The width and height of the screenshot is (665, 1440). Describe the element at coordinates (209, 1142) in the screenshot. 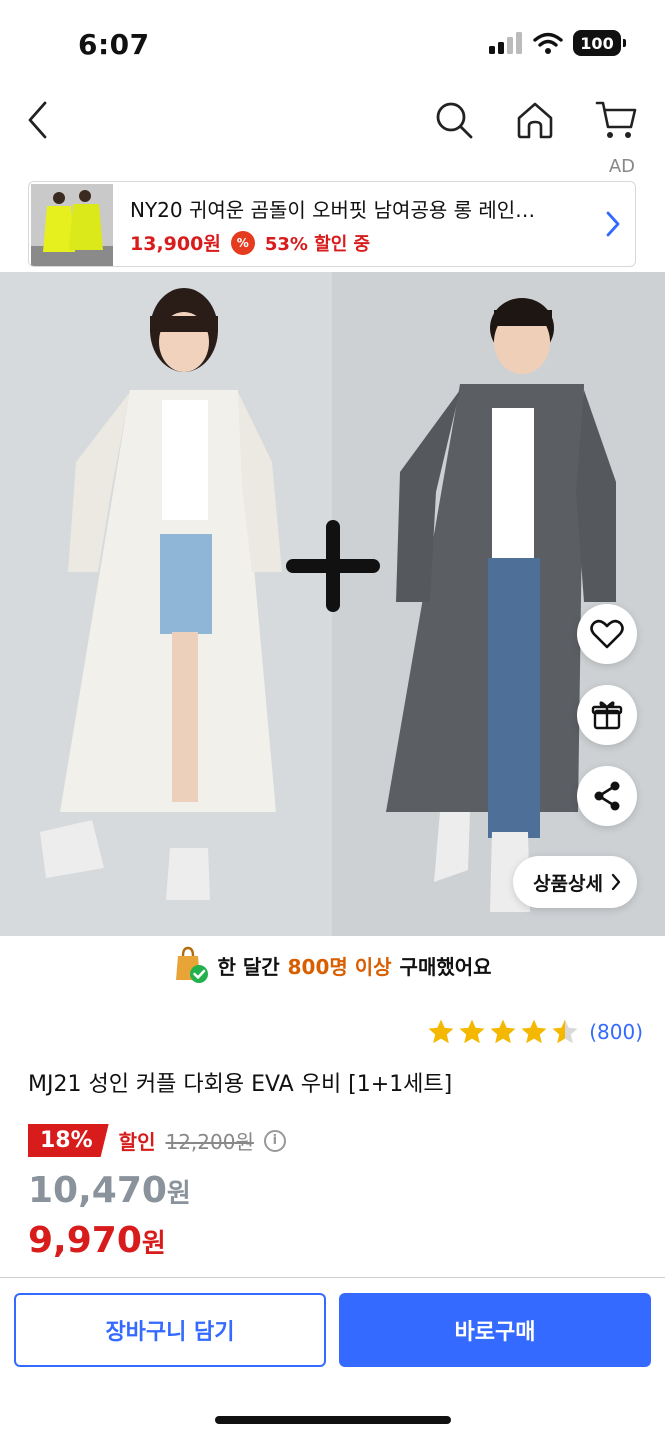

I see `original-price: 12,200원` at that location.